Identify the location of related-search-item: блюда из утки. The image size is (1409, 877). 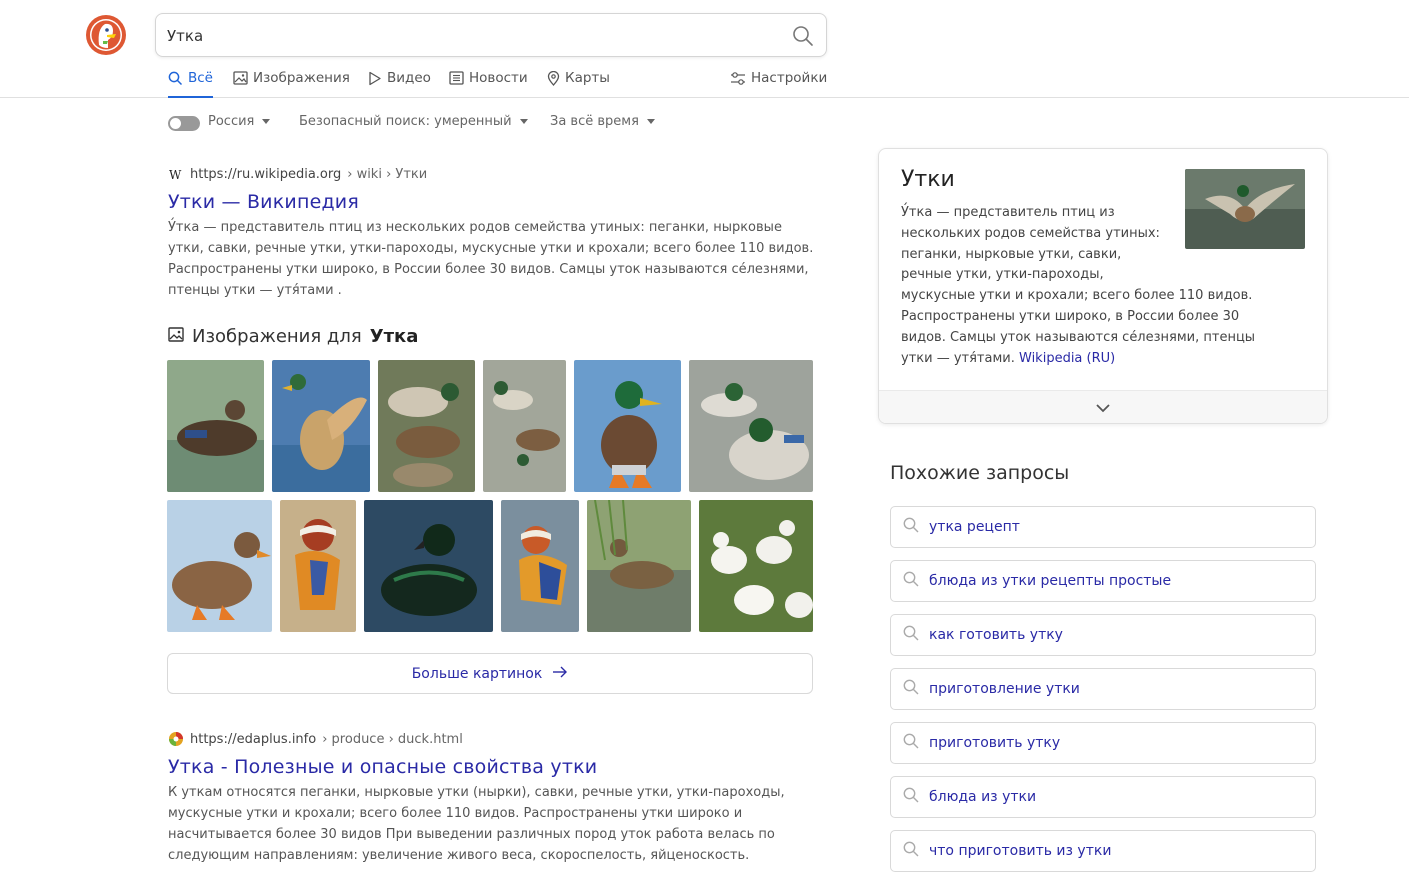
(1103, 797).